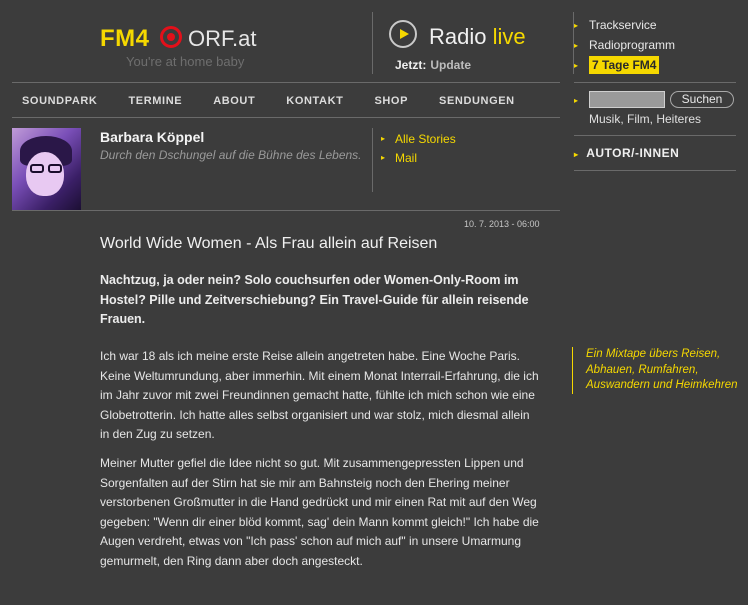 The image size is (748, 605). Describe the element at coordinates (185, 61) in the screenshot. I see `tagline: You're at home baby` at that location.